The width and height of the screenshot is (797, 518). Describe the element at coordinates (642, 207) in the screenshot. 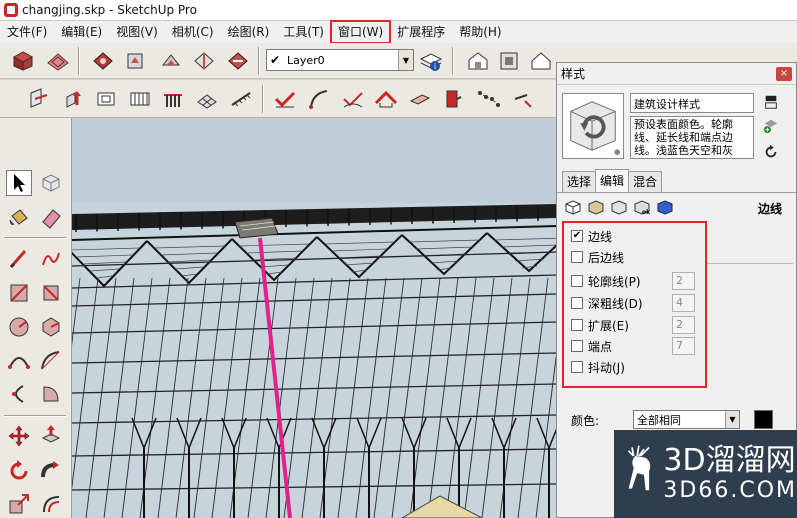

I see `watermark-settings-icon: ok` at that location.